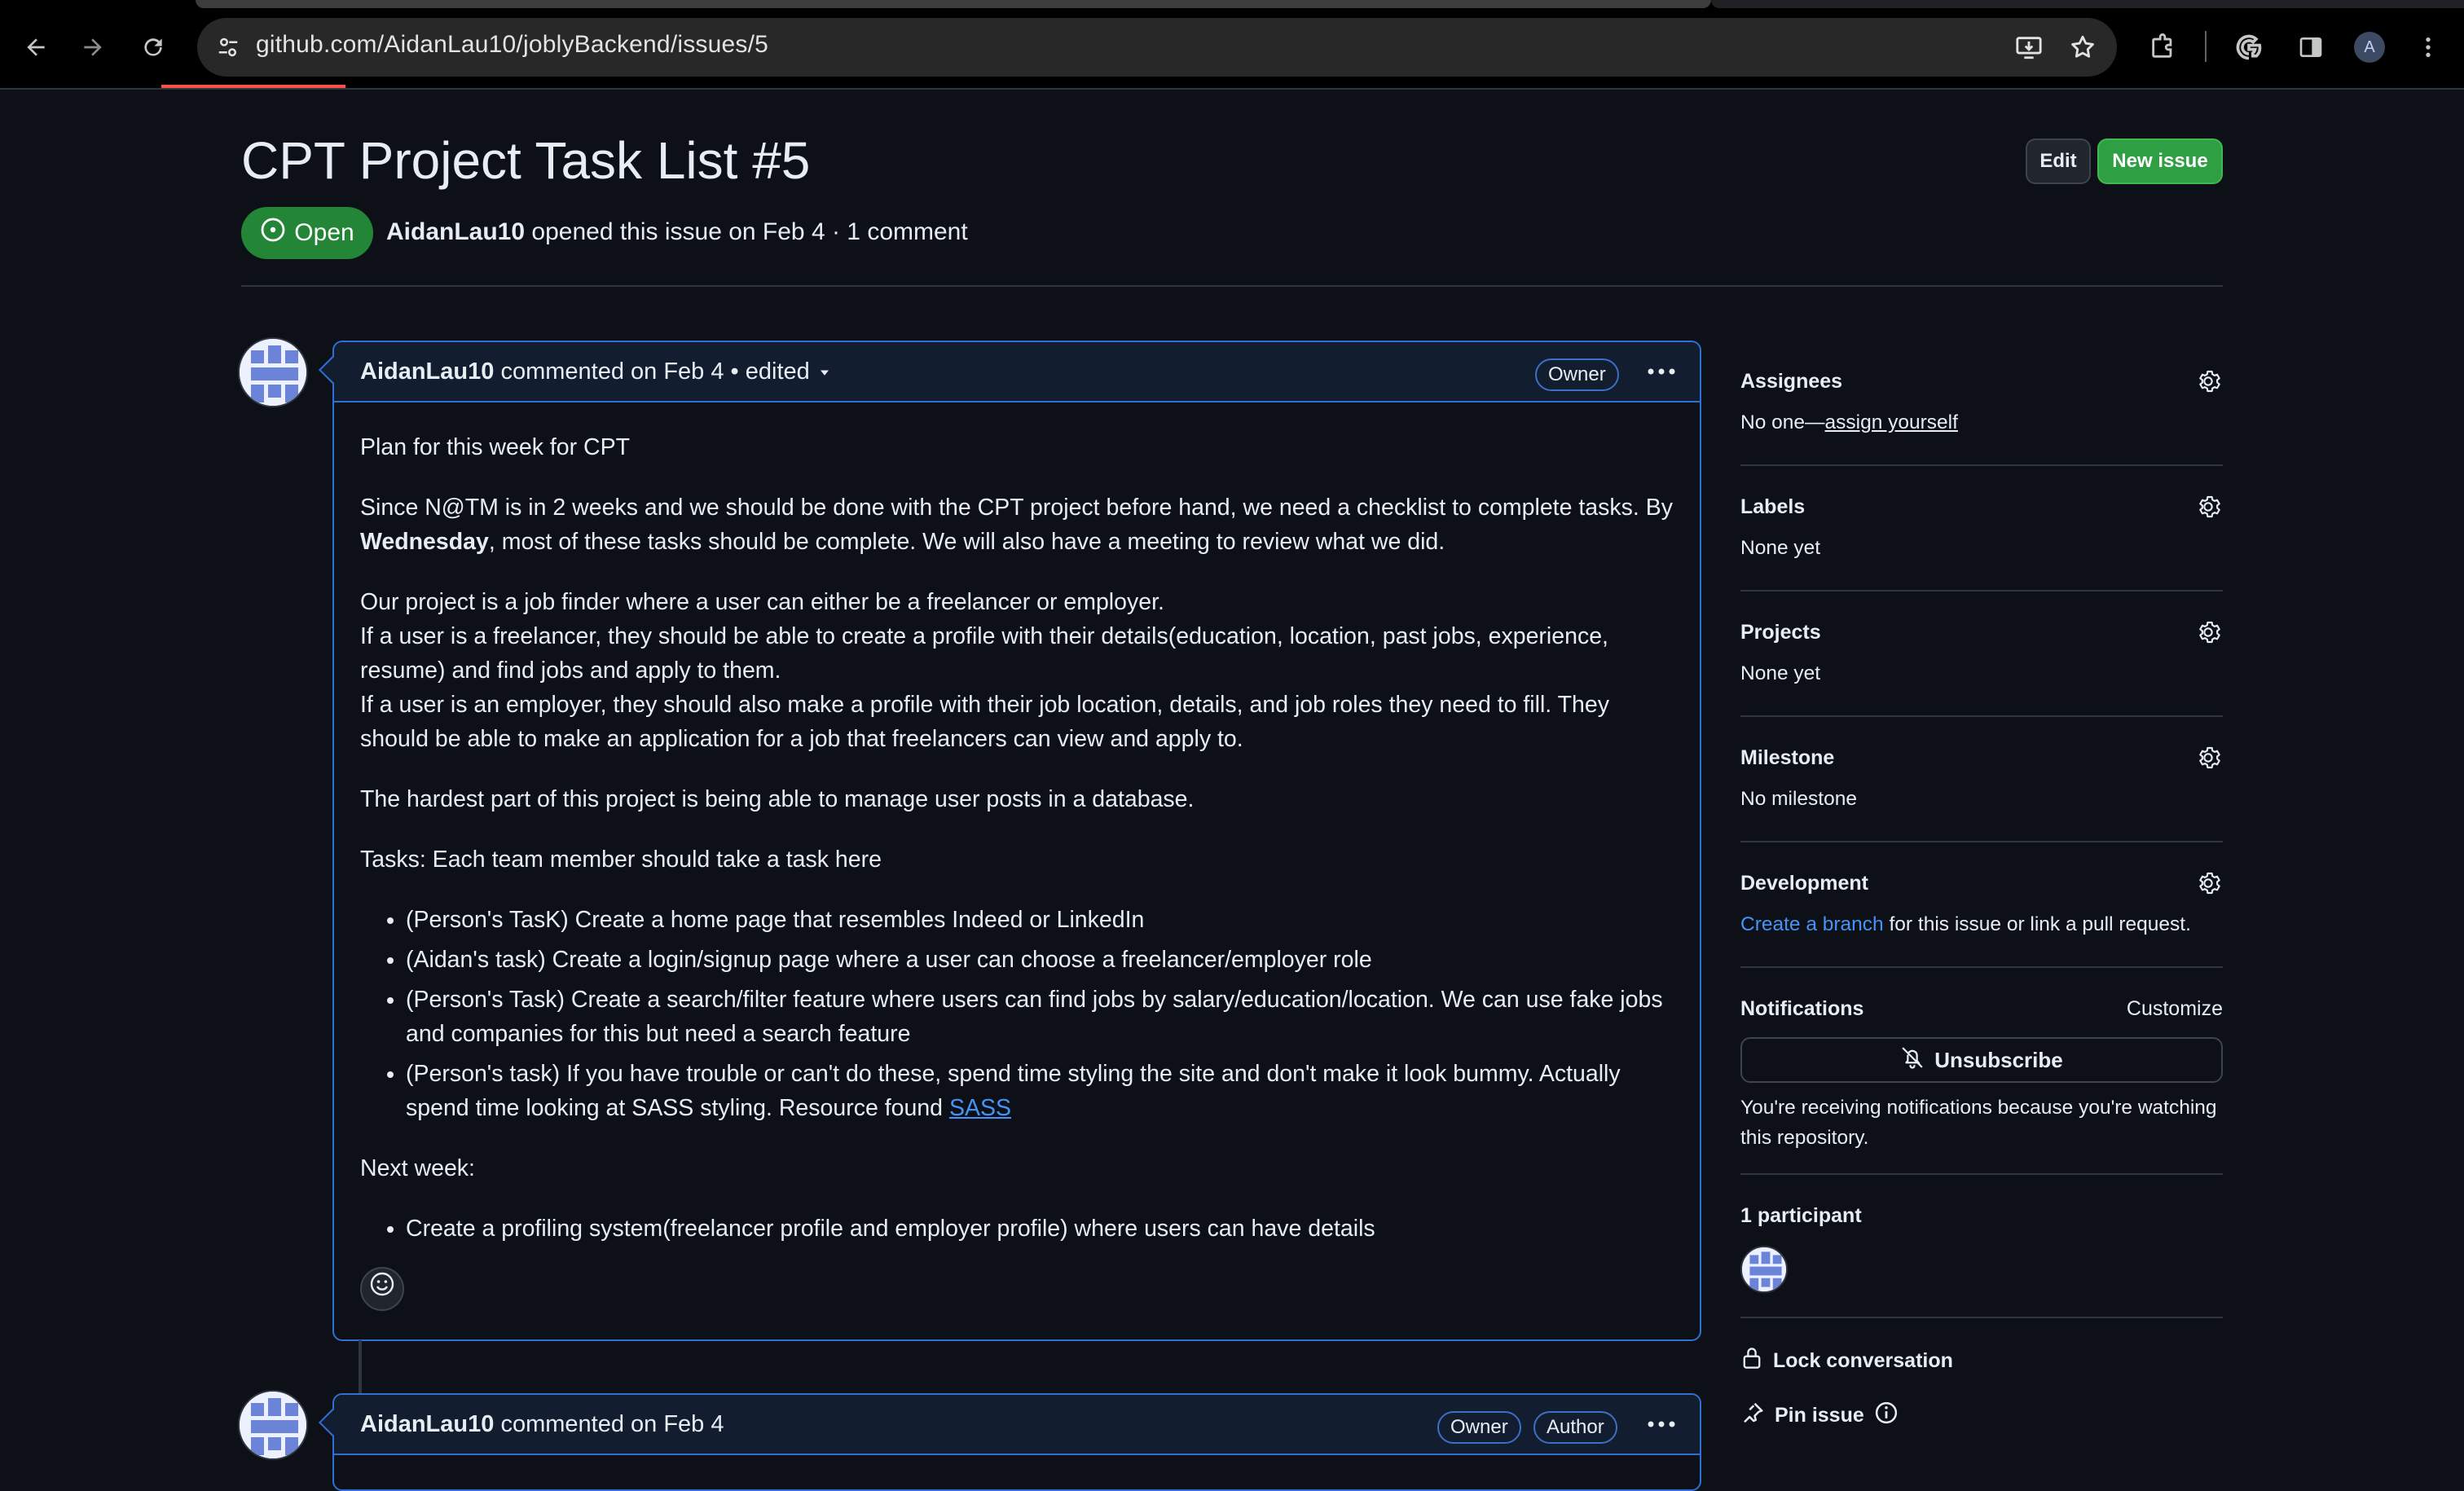 Image resolution: width=2464 pixels, height=1491 pixels. I want to click on forward-arrow-icon, so click(93, 47).